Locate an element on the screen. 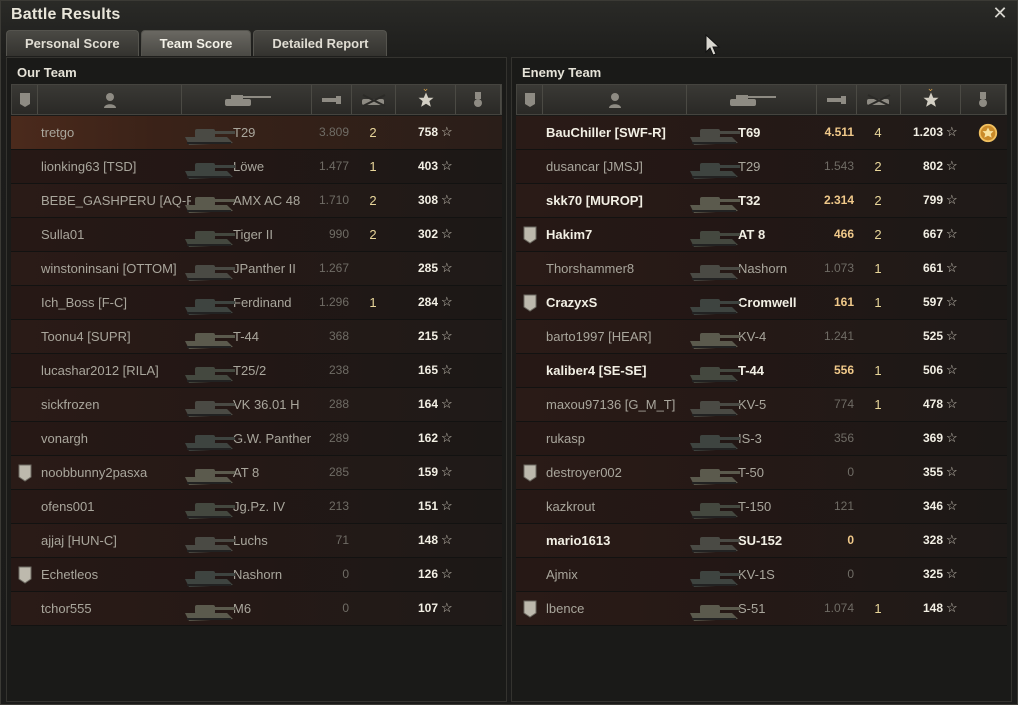  player-row: lucashar2012 [RILA] T25/2 238 165 ☆ is located at coordinates (256, 371).